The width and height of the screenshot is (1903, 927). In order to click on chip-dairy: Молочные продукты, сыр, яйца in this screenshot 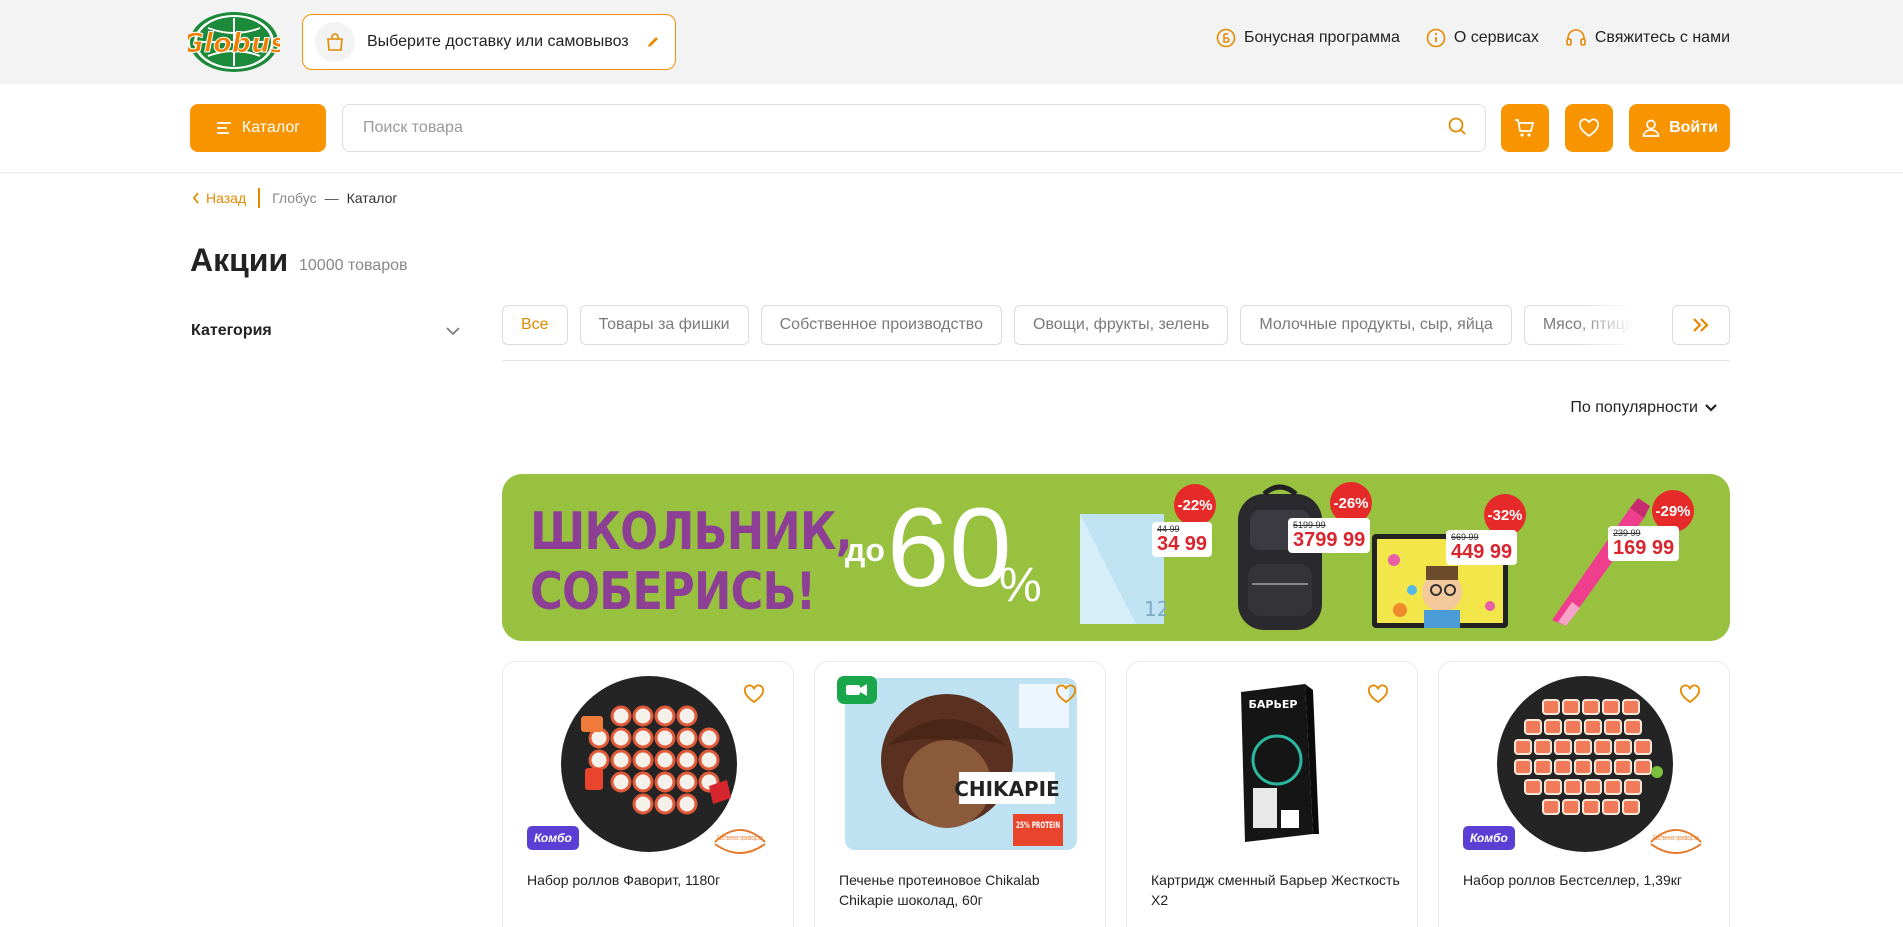, I will do `click(1376, 325)`.